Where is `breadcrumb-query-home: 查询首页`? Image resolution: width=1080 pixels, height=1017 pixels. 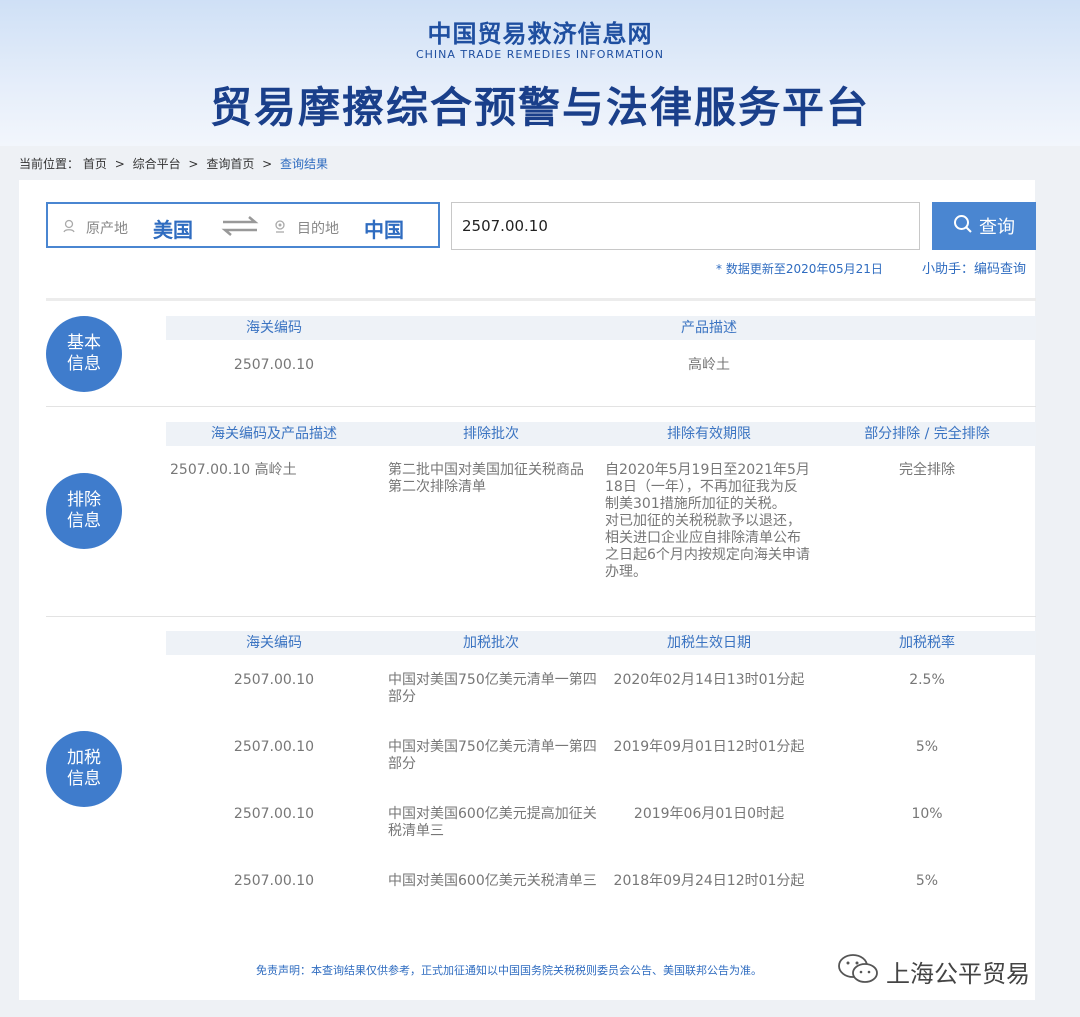
breadcrumb-query-home: 查询首页 is located at coordinates (230, 164).